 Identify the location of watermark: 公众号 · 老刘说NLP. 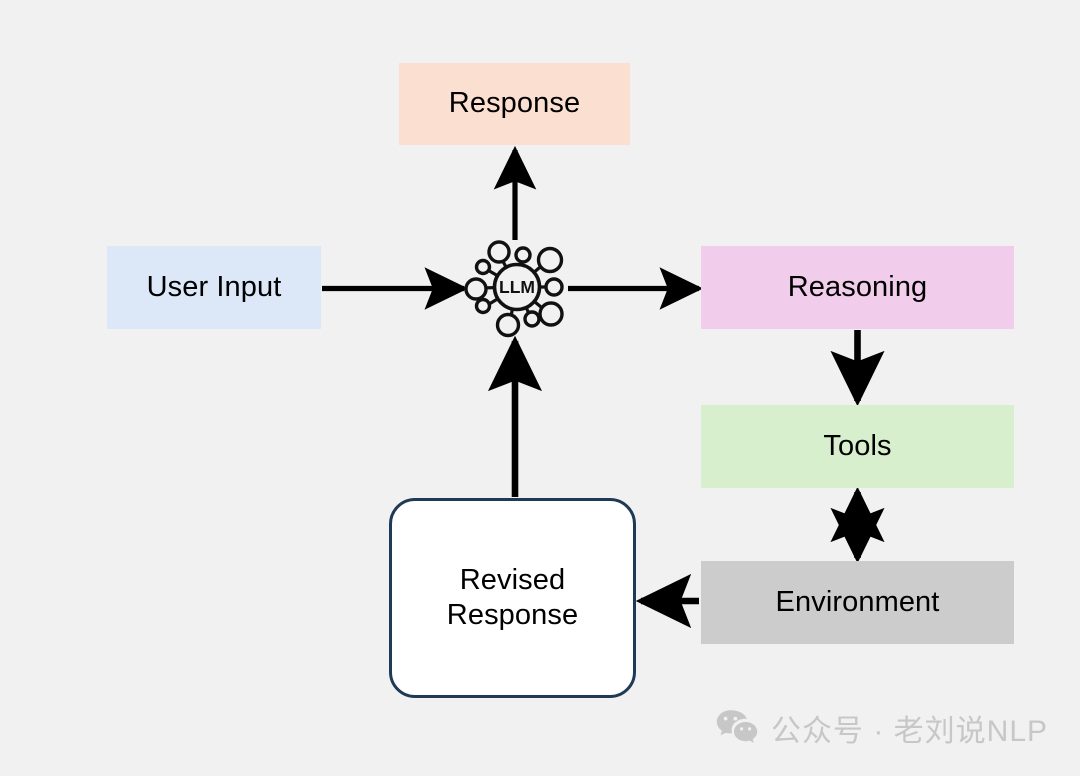
(882, 728).